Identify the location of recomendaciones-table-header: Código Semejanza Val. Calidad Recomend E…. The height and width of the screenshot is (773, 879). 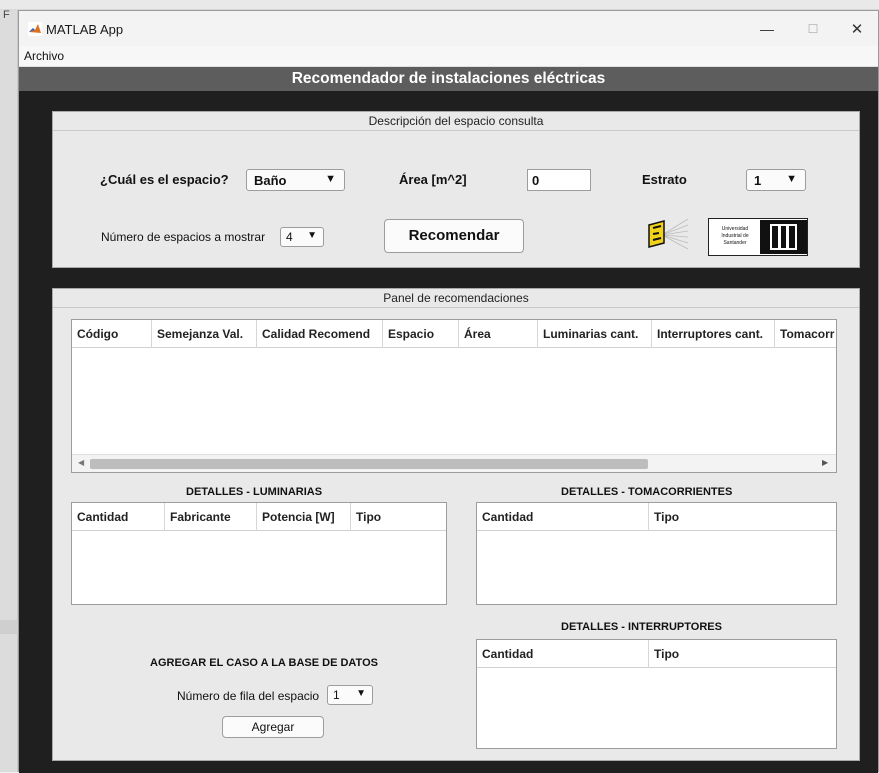
(454, 334).